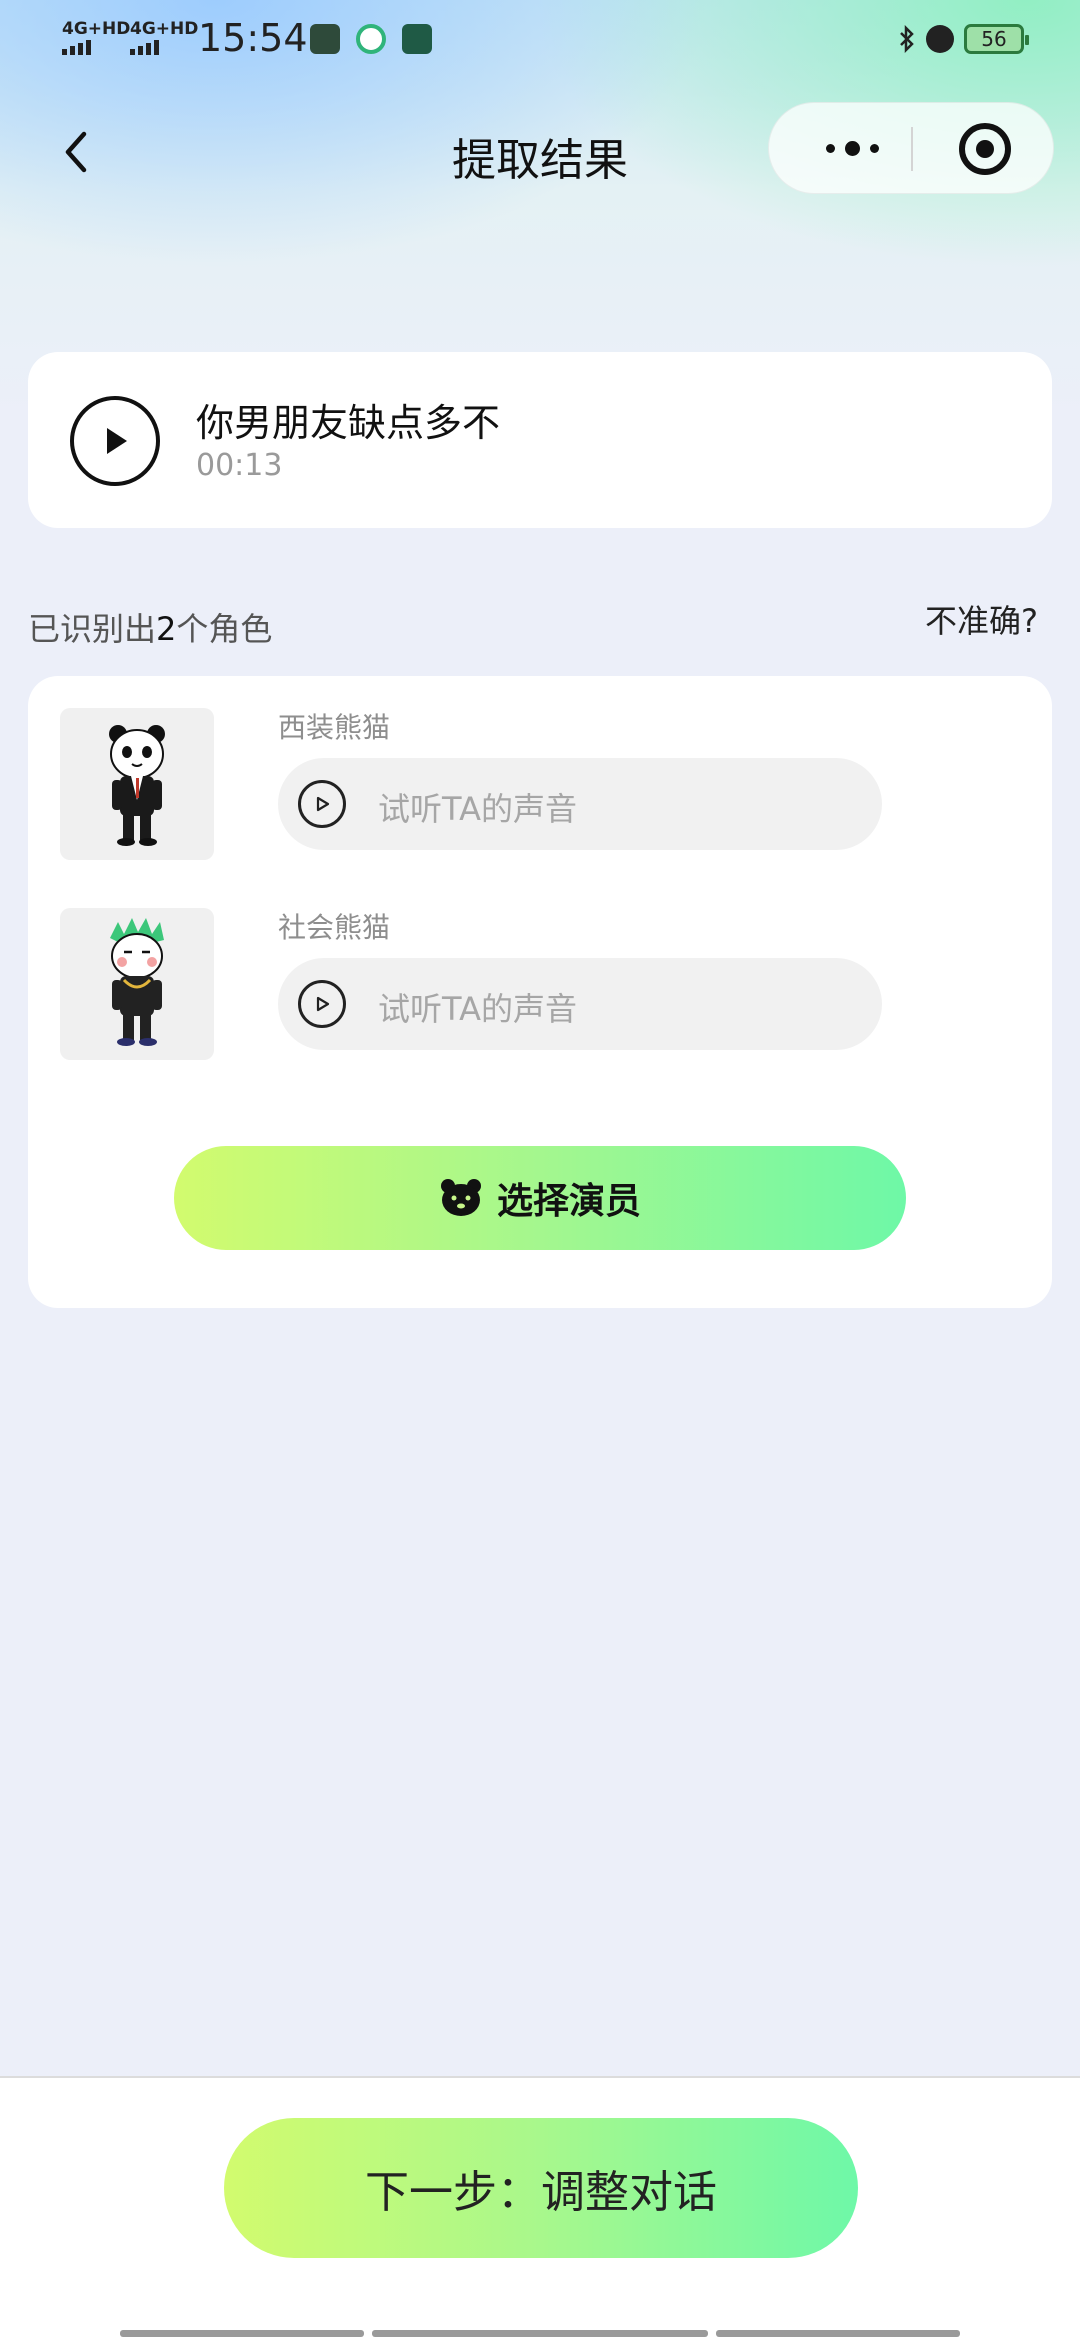 The image size is (1080, 2340). I want to click on audio-title: 你男朋友缺点多不, so click(348, 423).